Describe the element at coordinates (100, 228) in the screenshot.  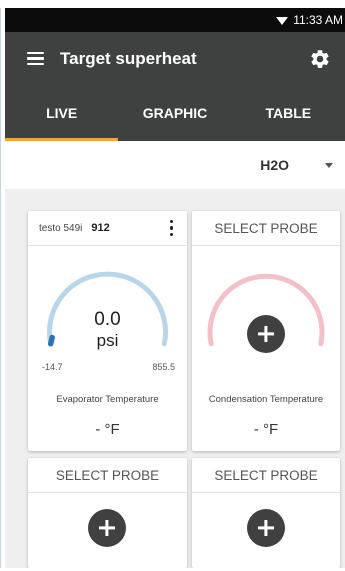
I see `probe-serial: 912` at that location.